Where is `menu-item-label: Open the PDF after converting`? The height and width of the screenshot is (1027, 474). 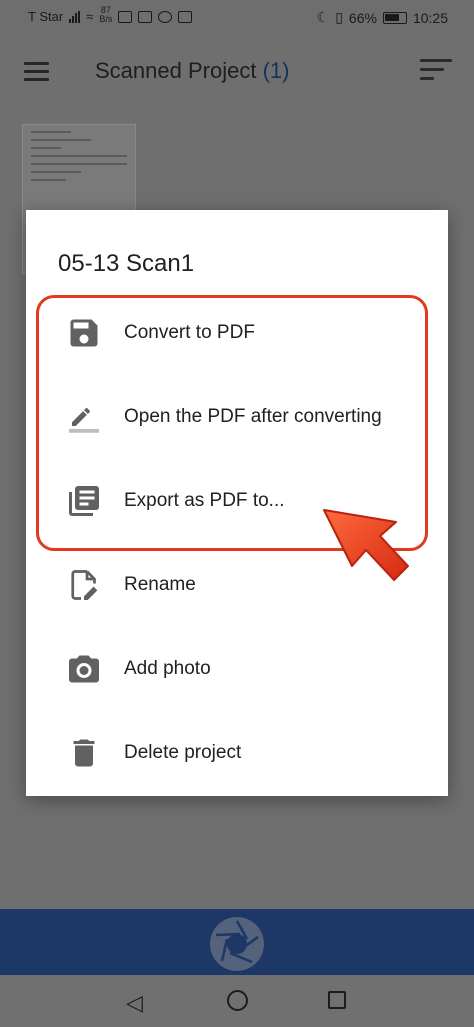 menu-item-label: Open the PDF after converting is located at coordinates (253, 416).